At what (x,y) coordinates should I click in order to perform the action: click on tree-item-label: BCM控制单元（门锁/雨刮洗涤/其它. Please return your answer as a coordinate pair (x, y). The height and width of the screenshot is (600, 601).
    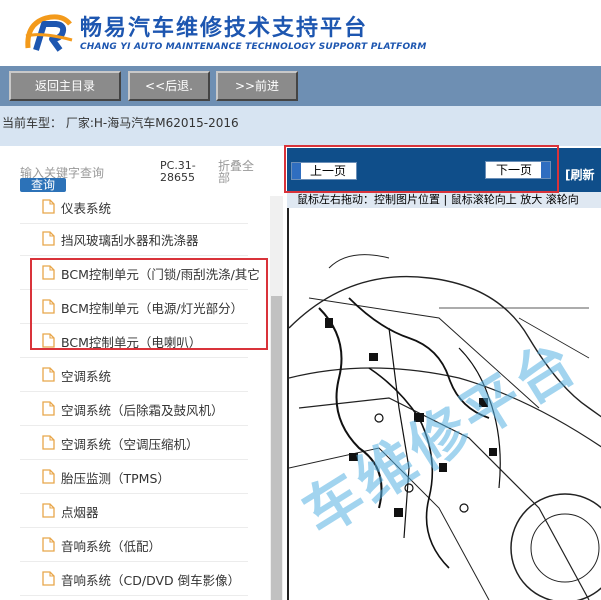
    Looking at the image, I should click on (160, 274).